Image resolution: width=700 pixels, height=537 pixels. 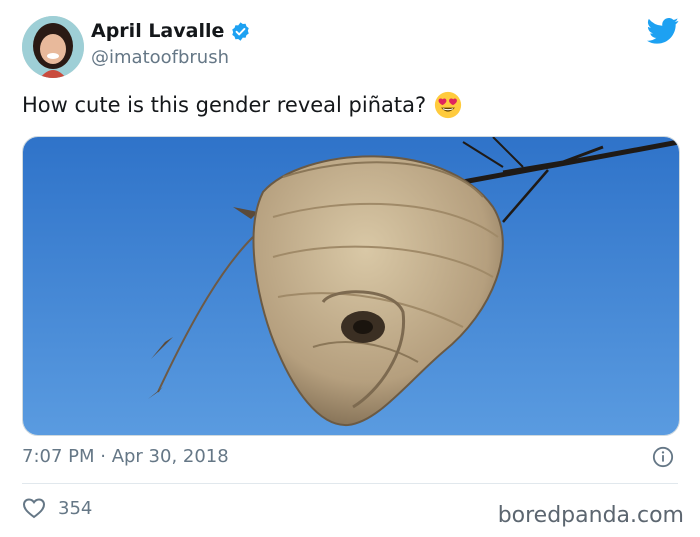 I want to click on tweet-timestamp: 7:07 PM · Apr 30, 2018, so click(x=125, y=456).